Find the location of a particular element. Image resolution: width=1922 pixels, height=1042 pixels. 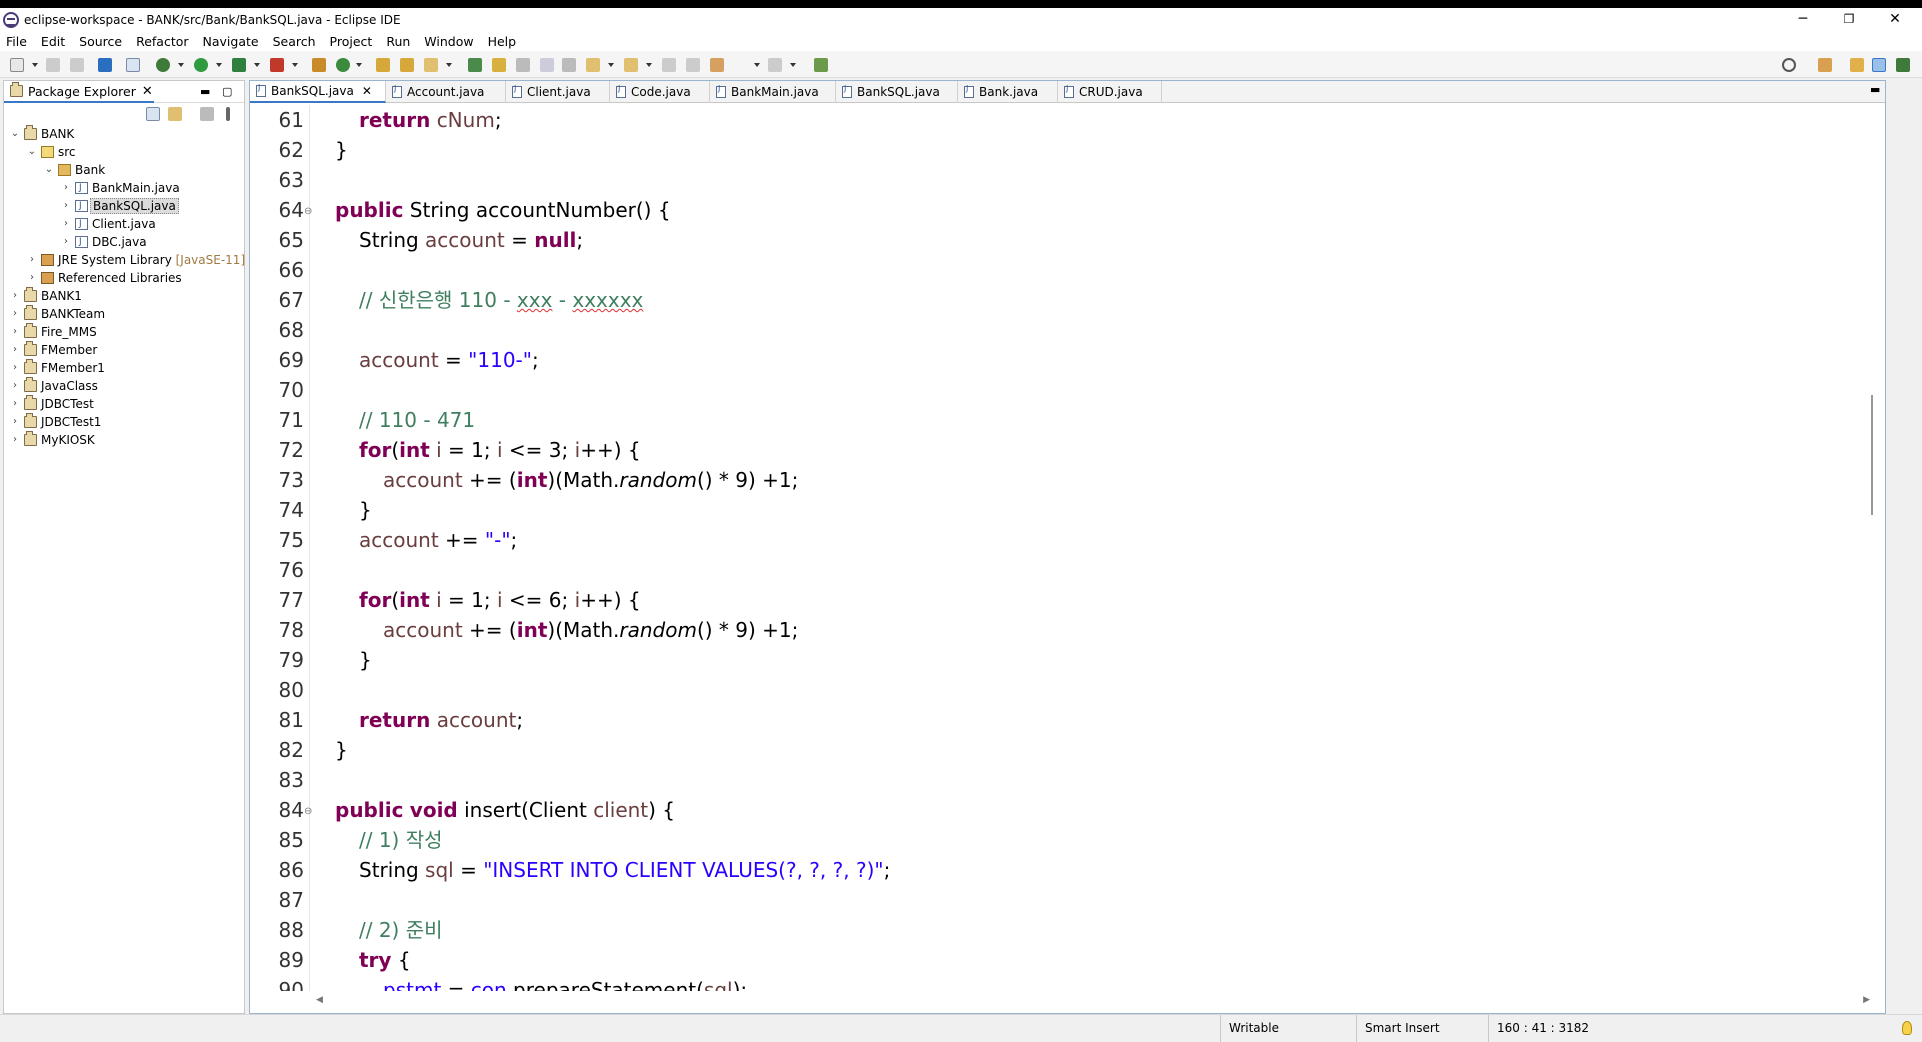

menu-edit: Edit is located at coordinates (53, 41).